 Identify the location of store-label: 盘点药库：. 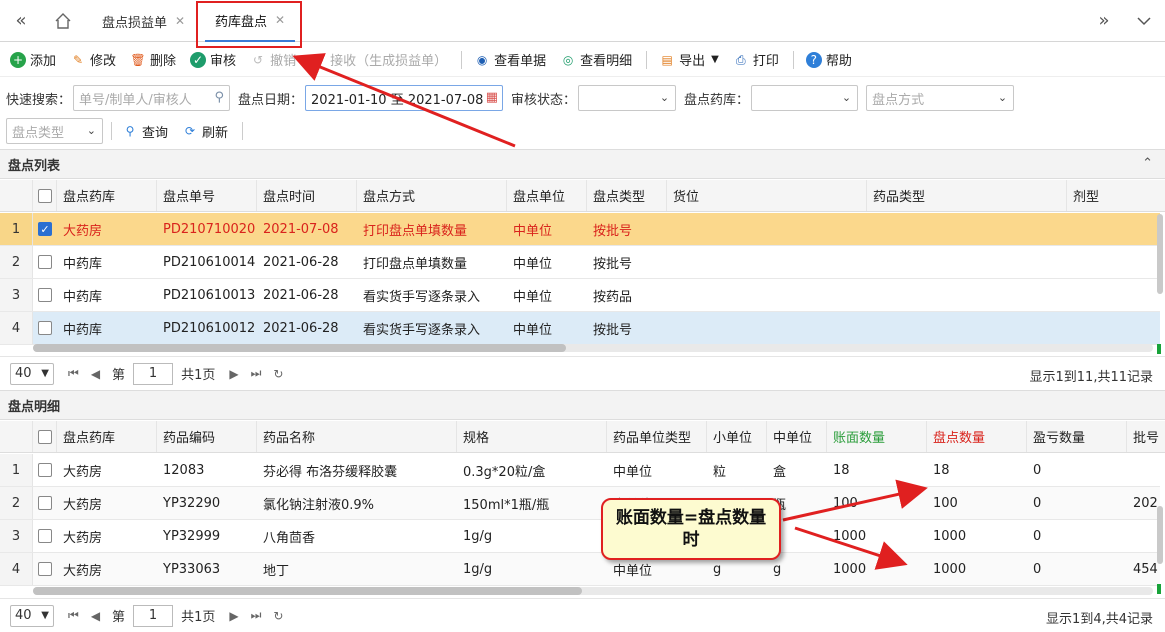
(717, 100).